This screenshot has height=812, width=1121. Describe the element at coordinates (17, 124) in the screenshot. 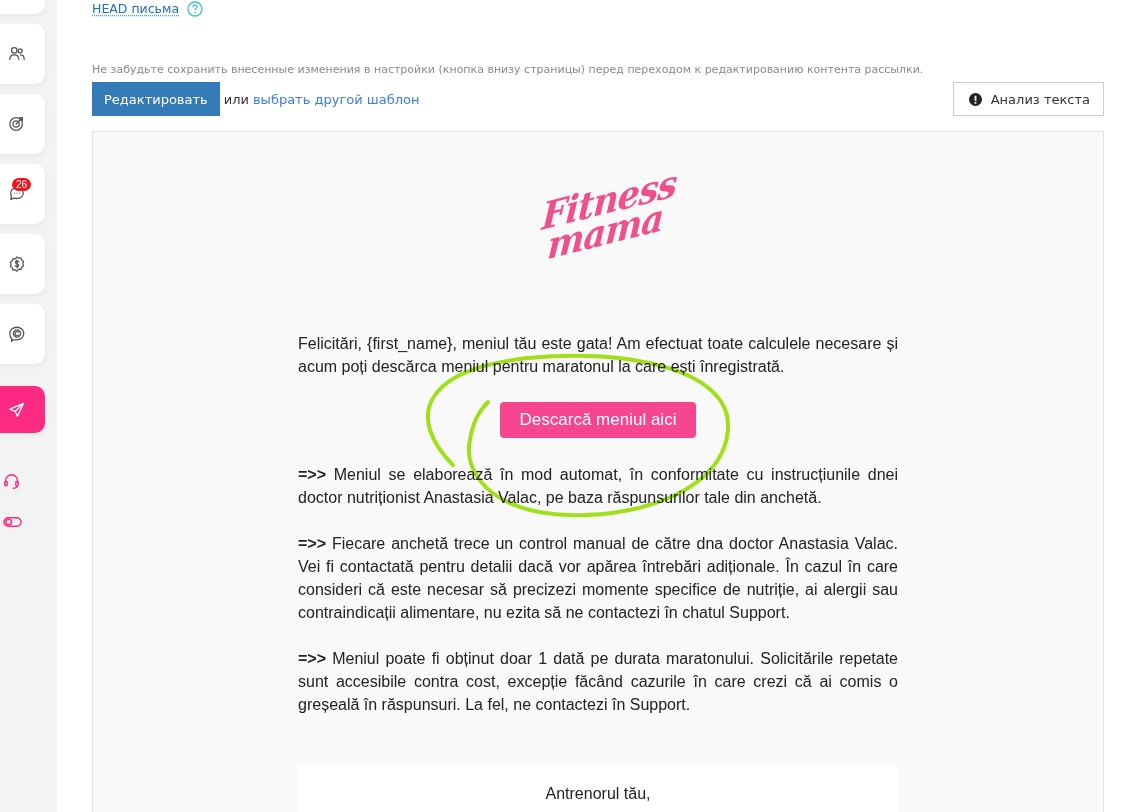

I see `target-icon` at that location.